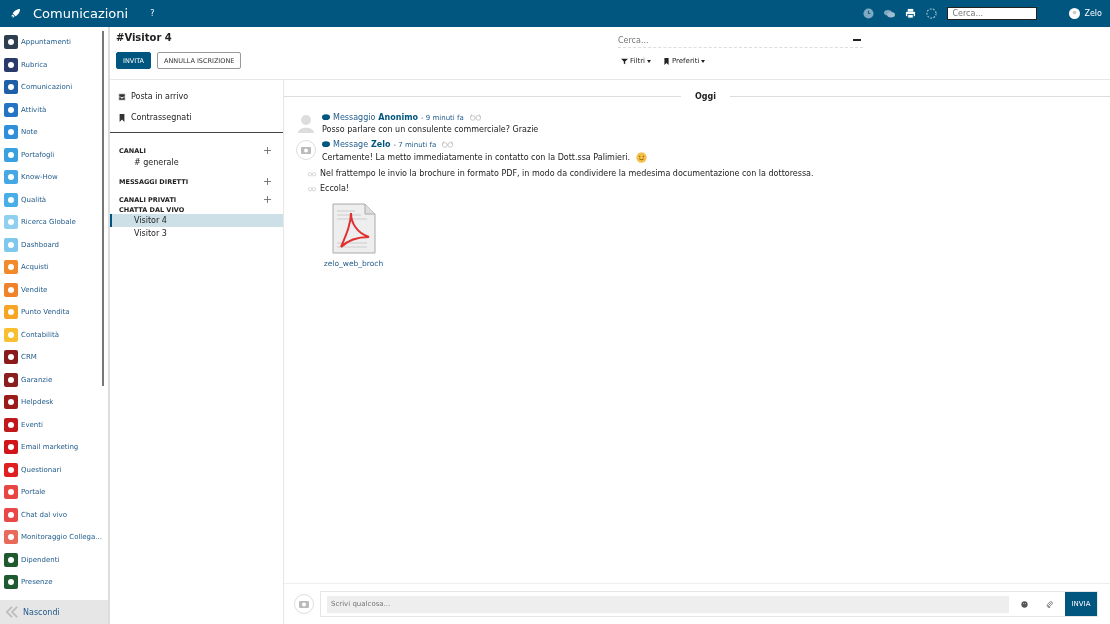 The width and height of the screenshot is (1110, 624). What do you see at coordinates (398, 117) in the screenshot?
I see `author-name: Anonimo` at bounding box center [398, 117].